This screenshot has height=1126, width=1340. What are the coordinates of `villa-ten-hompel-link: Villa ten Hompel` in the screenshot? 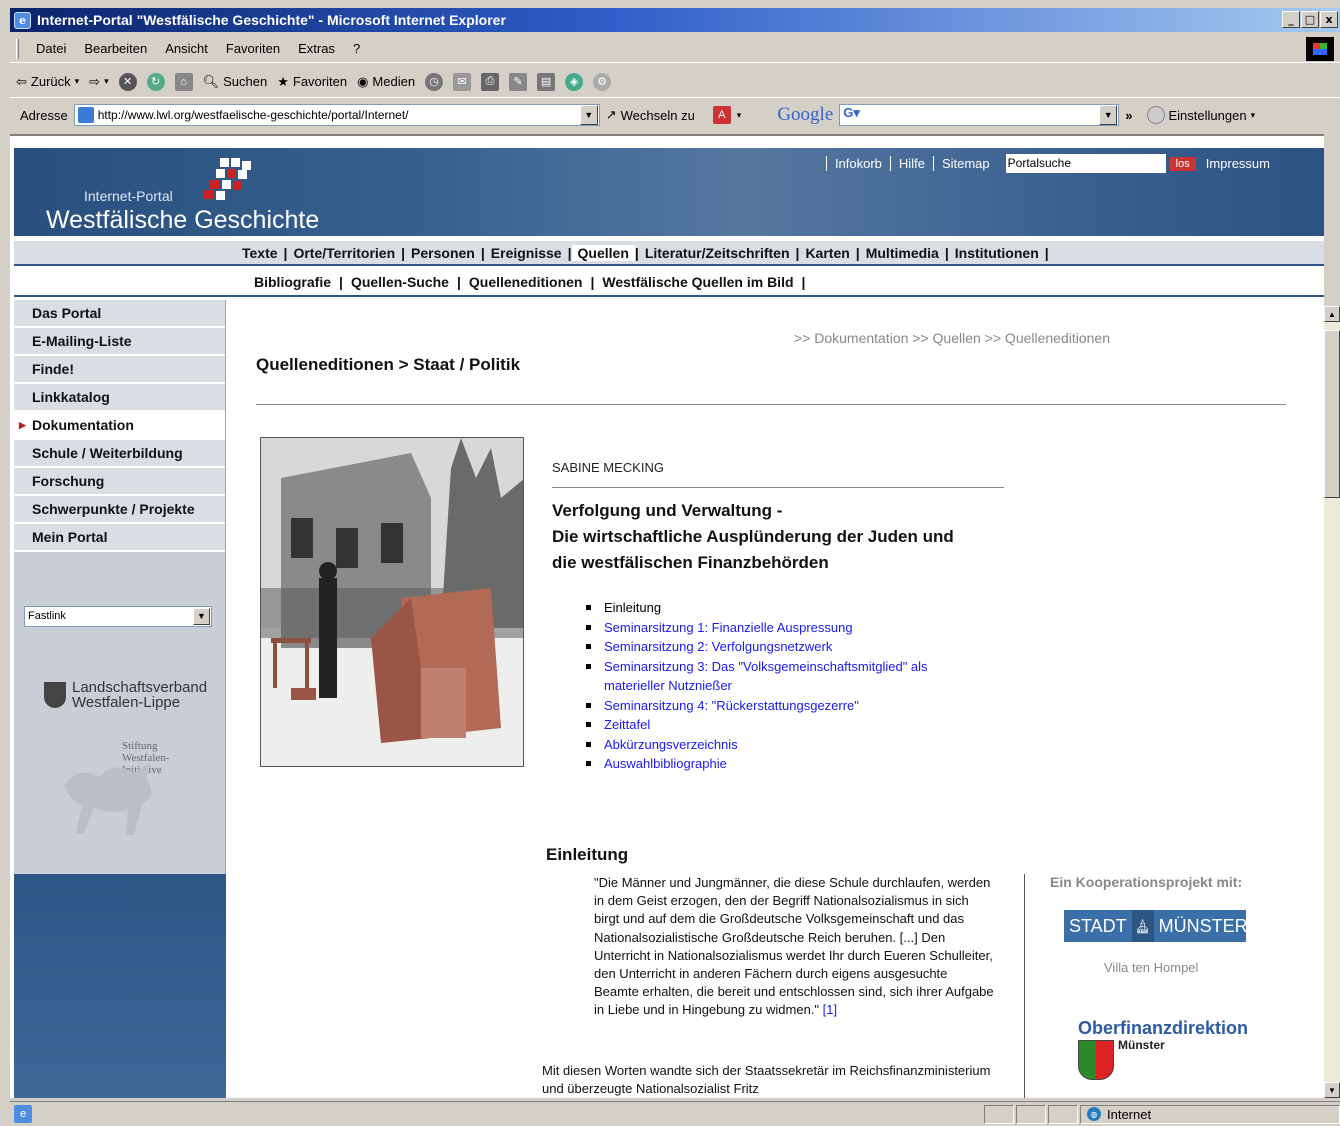 It's located at (1151, 967).